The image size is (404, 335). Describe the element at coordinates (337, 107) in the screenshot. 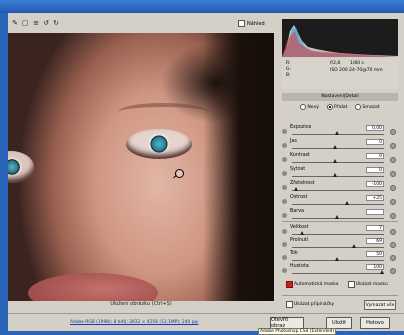

I see `radio-add: Přidat` at that location.